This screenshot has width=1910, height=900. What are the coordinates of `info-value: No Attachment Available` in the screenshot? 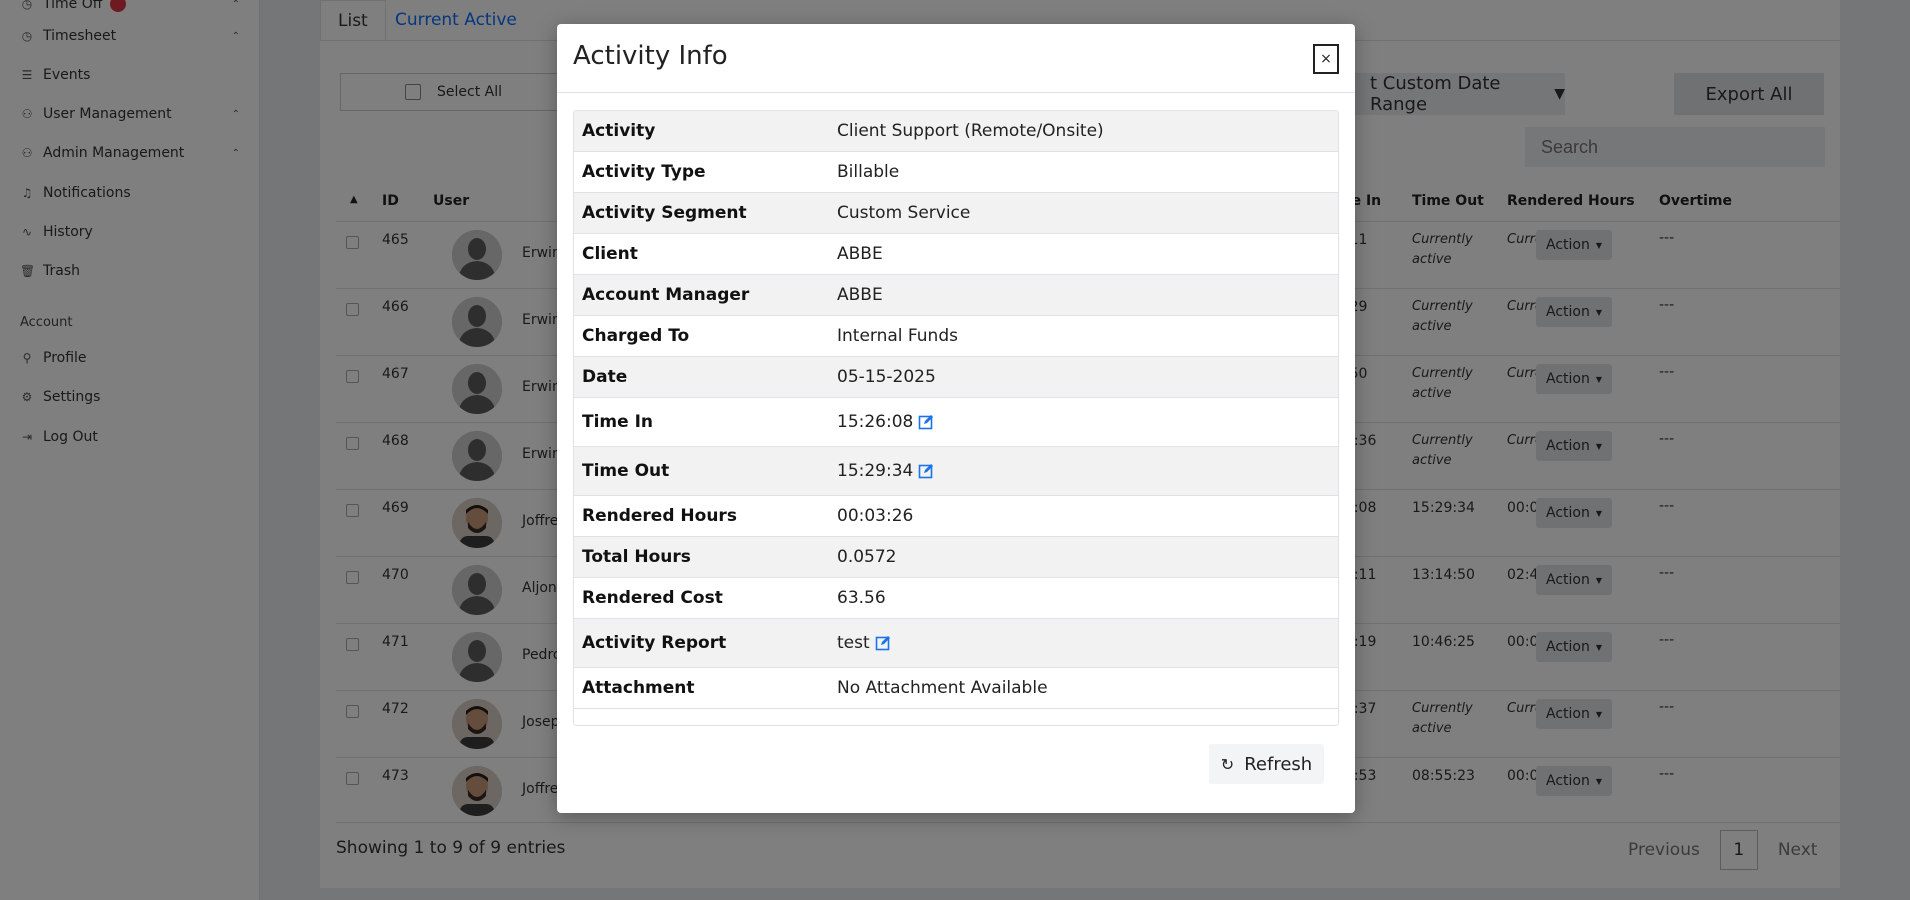 It's located at (942, 688).